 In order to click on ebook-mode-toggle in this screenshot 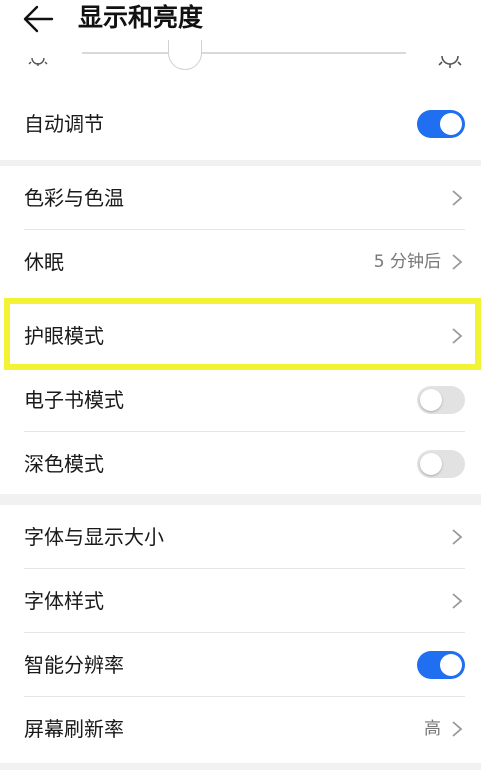, I will do `click(441, 400)`.